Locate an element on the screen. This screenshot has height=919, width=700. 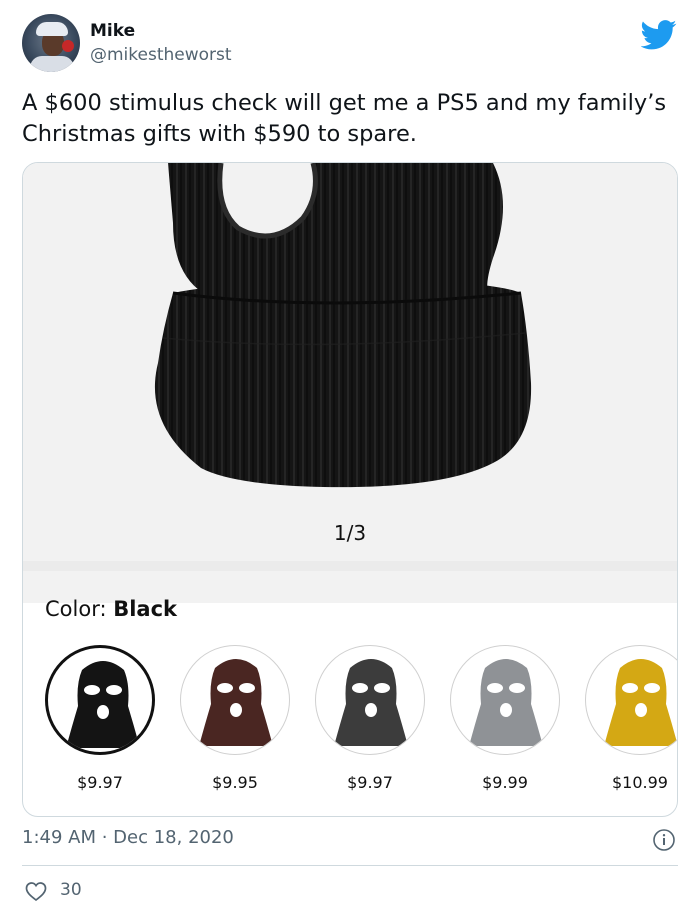
selected-color: Black is located at coordinates (145, 609).